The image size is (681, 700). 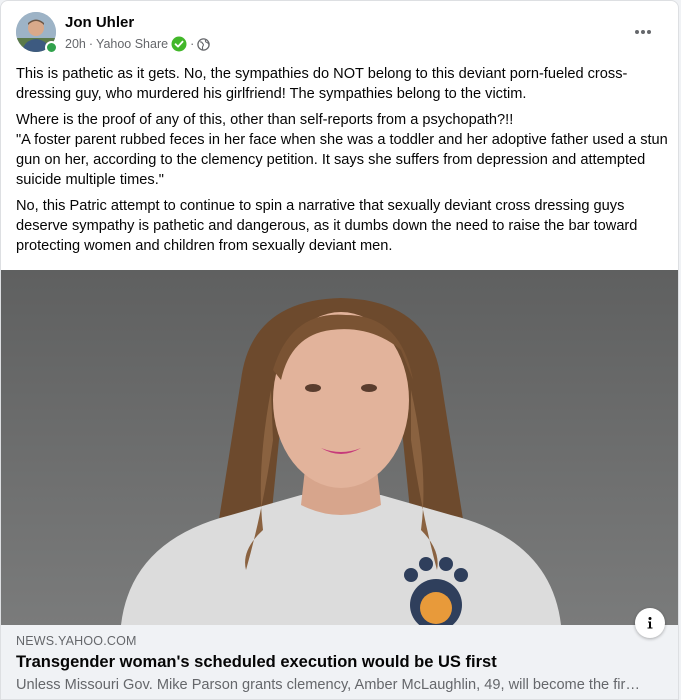 I want to click on share-source: Yahoo Share, so click(x=132, y=44).